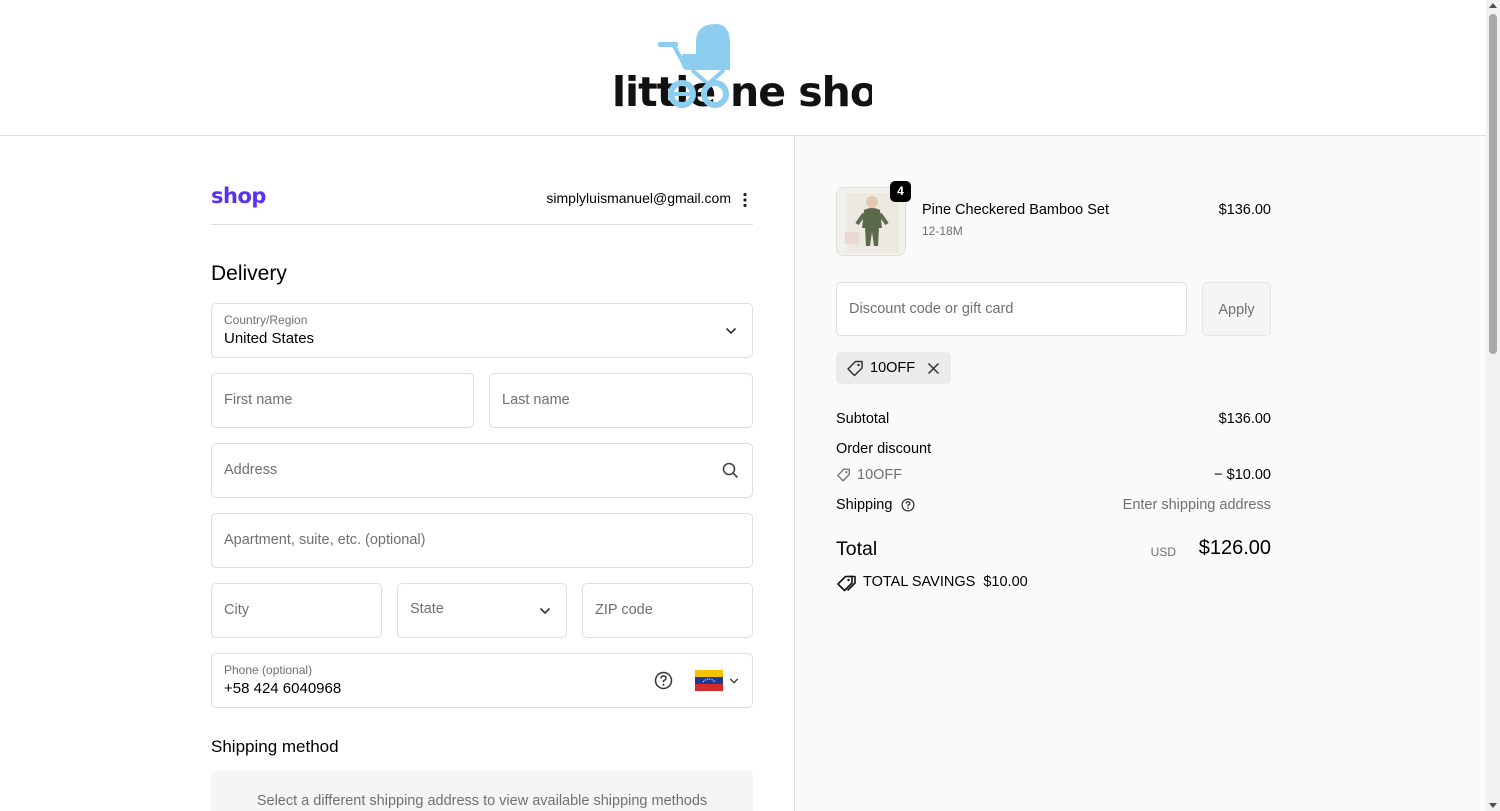 The image size is (1500, 811). Describe the element at coordinates (296, 610) in the screenshot. I see `city-field: City` at that location.